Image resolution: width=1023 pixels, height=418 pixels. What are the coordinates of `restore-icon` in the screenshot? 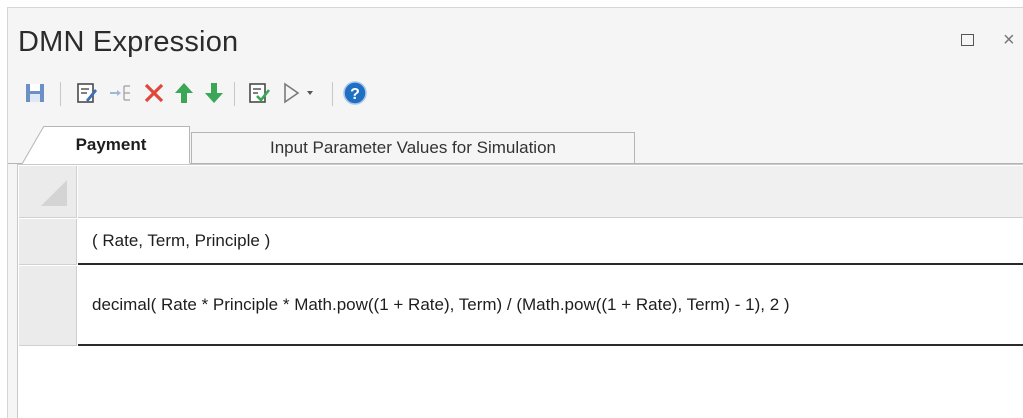 It's located at (967, 40).